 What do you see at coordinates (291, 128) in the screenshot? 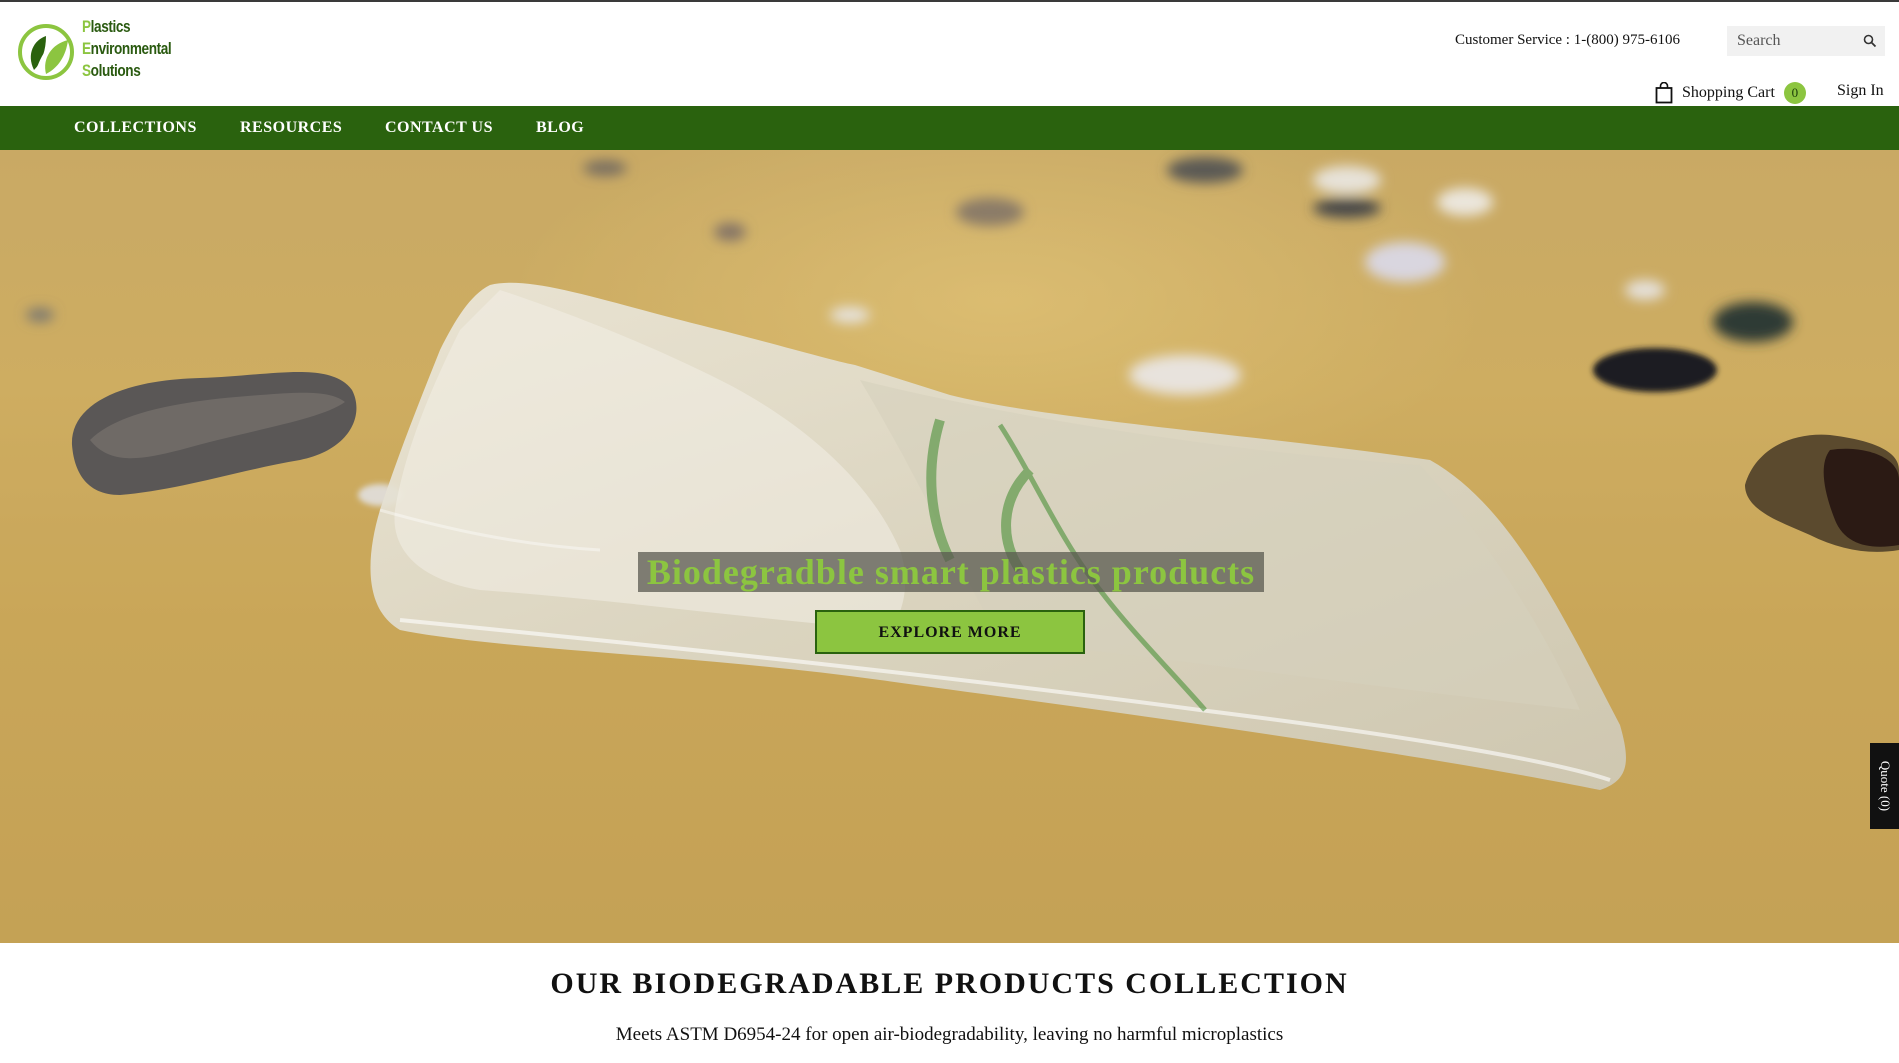
I see `nav-resources: RESOURCES` at bounding box center [291, 128].